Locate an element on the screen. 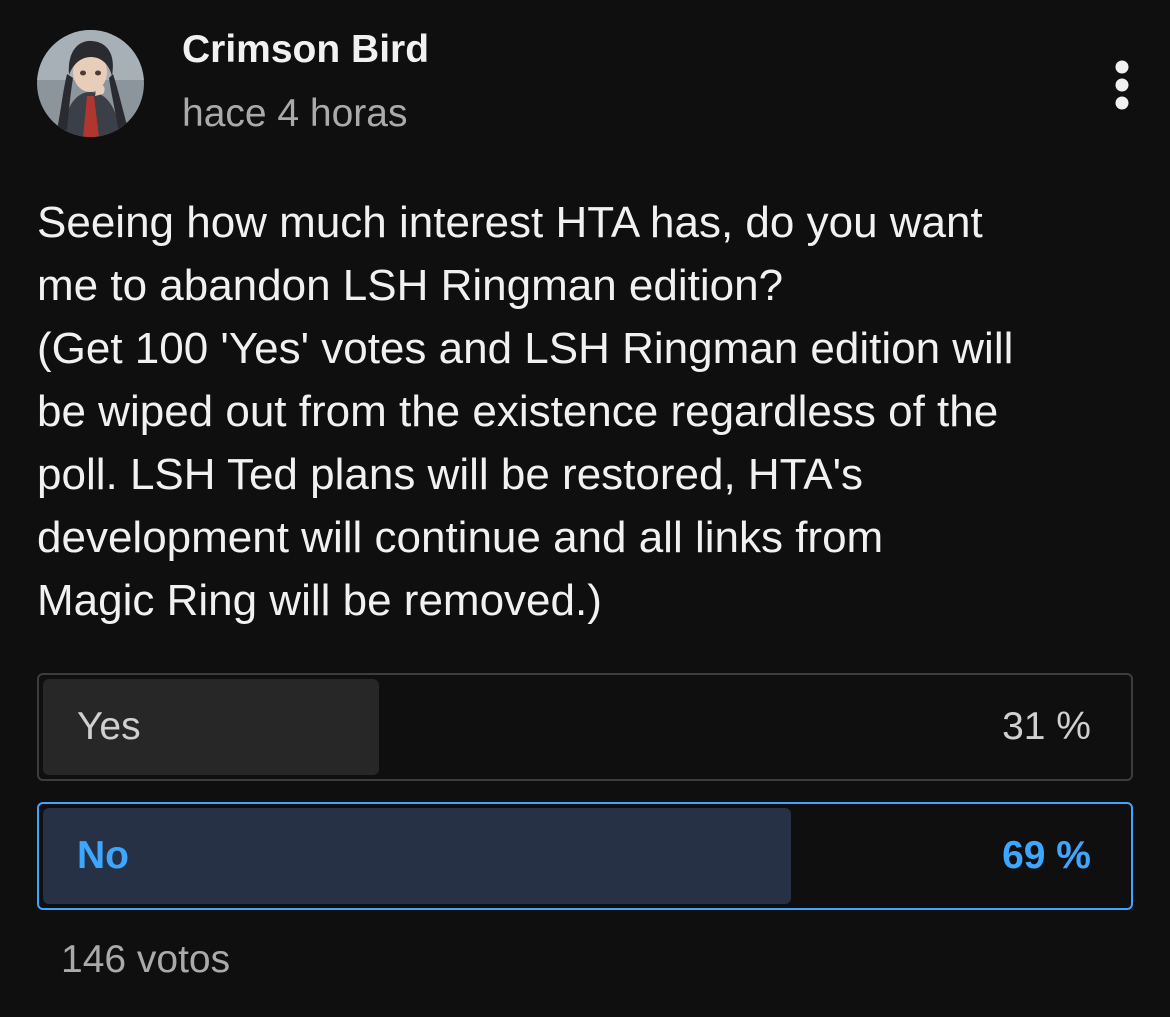 The image size is (1170, 1017). more-options-button is located at coordinates (1122, 85).